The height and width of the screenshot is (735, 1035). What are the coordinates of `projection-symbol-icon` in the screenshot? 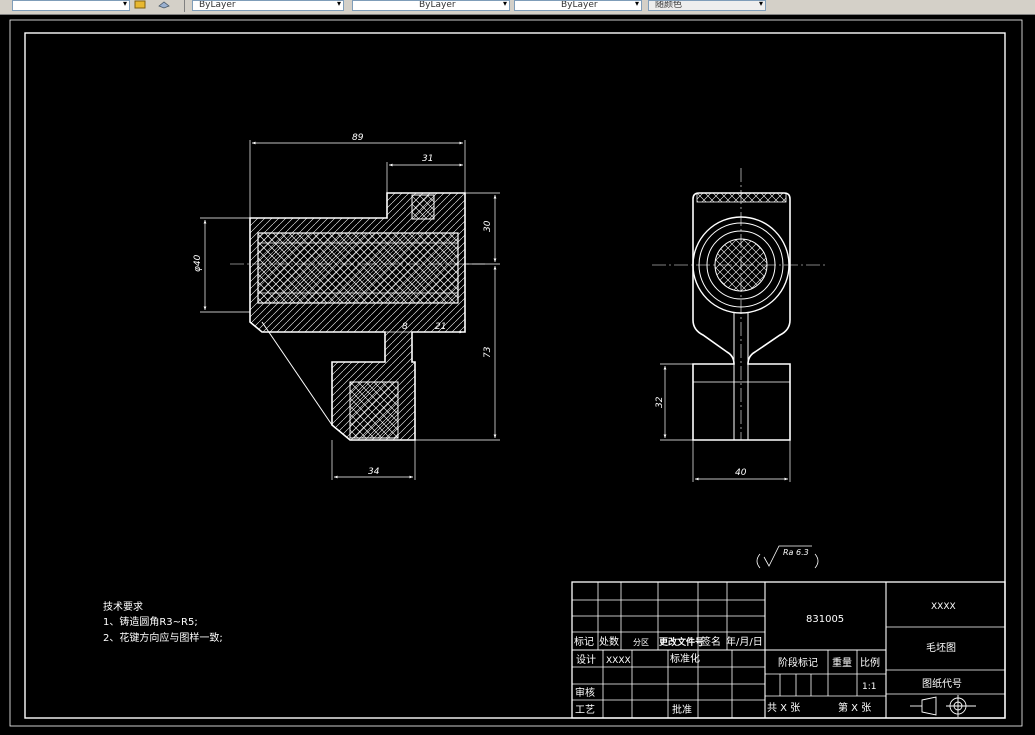 It's located at (943, 706).